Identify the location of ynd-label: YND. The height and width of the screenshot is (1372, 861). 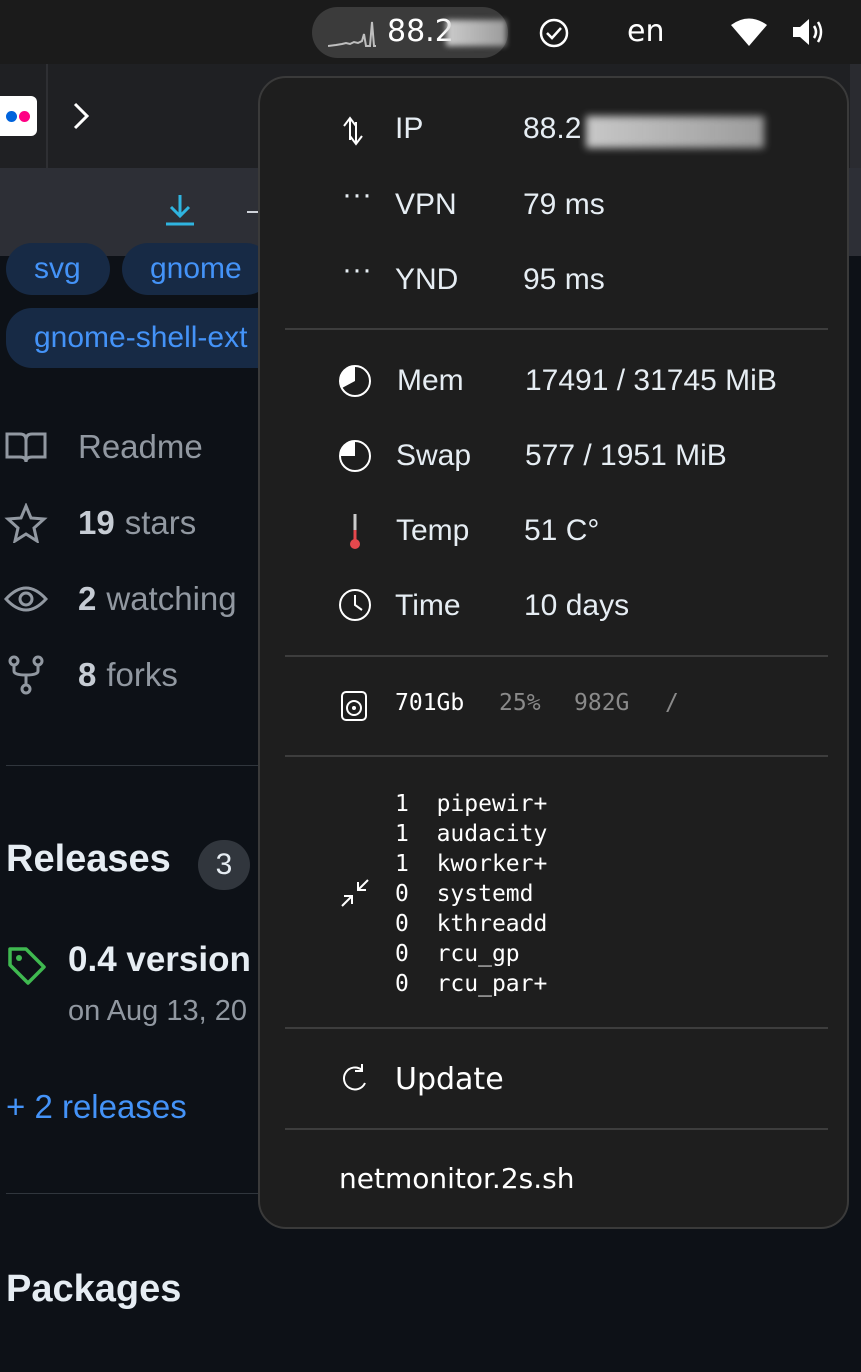
(427, 279).